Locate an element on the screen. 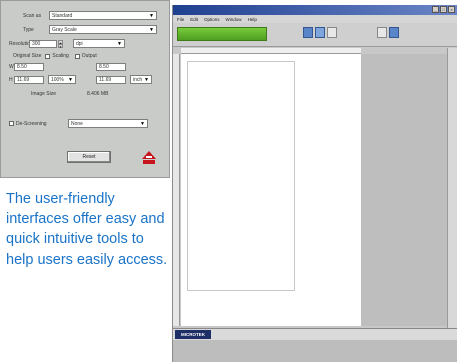 This screenshot has height=362, width=457. type-dropdown: Gray Scale ▼ is located at coordinates (103, 29).